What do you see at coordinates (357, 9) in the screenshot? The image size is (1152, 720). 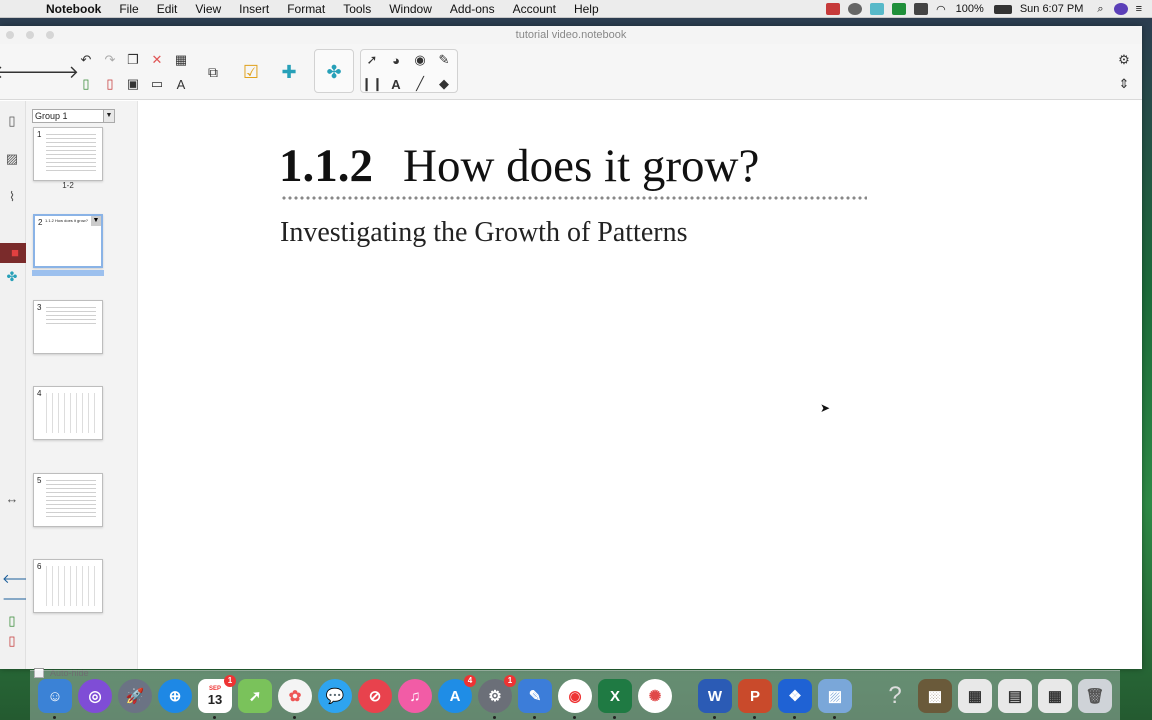 I see `menu-tools: Tools` at bounding box center [357, 9].